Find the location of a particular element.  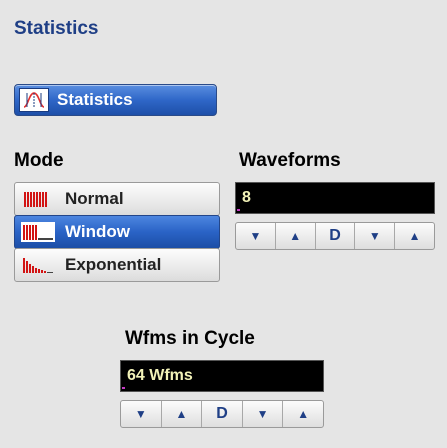

wfms-in-cycle-coarse-up-button: ▲ is located at coordinates (182, 414).